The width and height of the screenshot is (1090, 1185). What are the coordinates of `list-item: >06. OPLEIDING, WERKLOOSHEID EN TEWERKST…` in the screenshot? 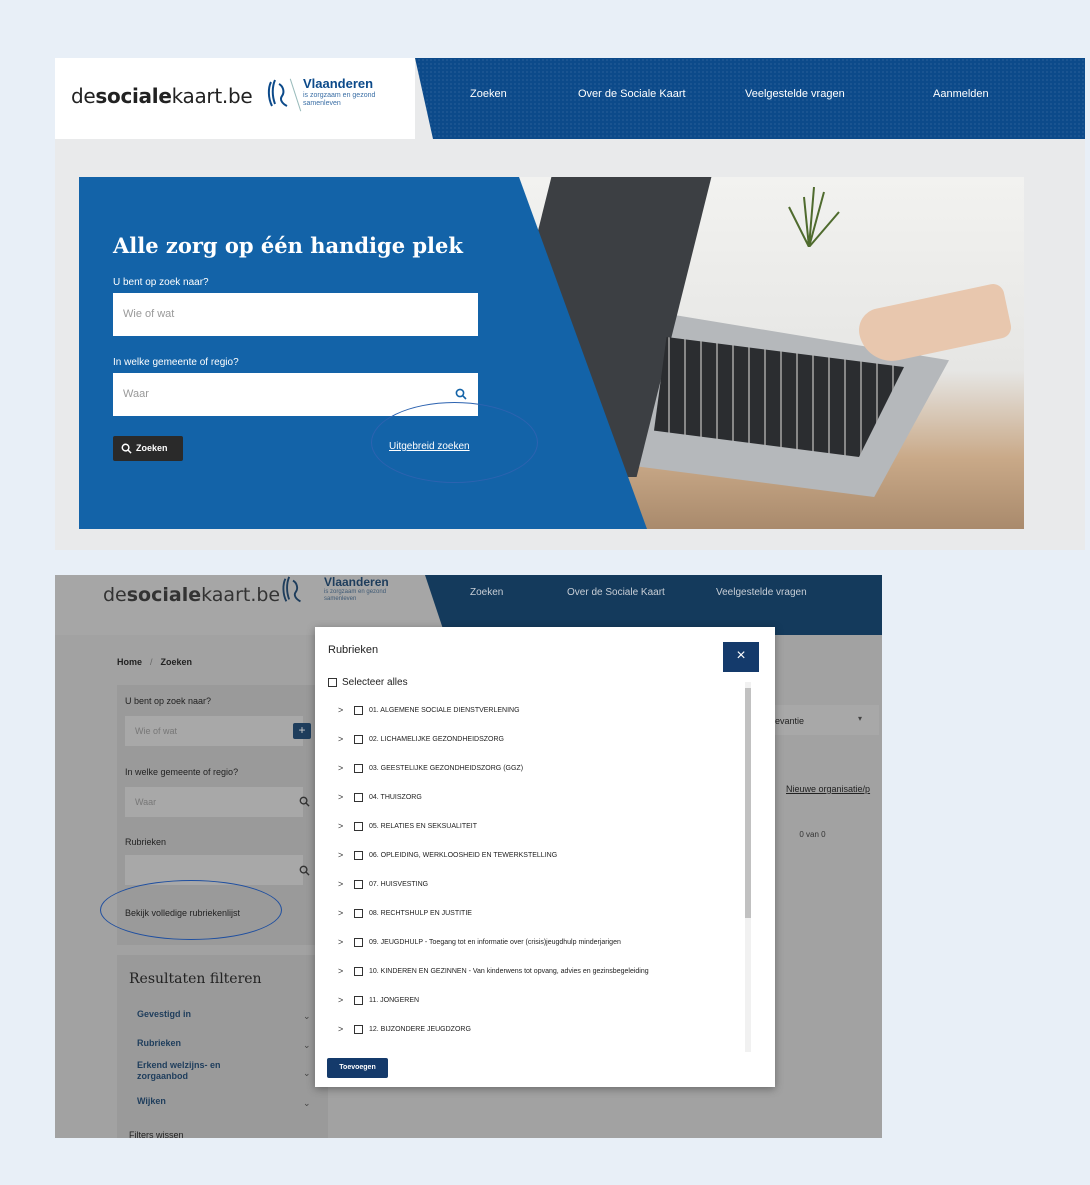 It's located at (447, 855).